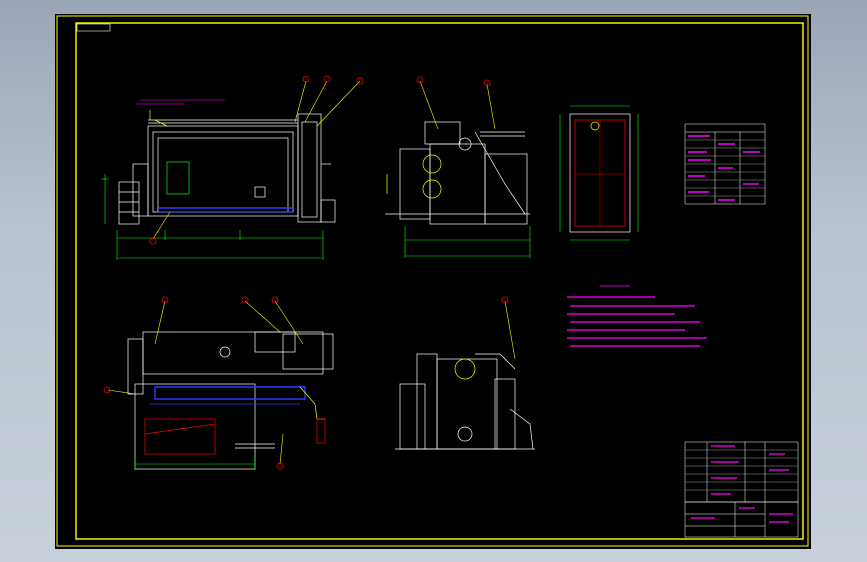 This screenshot has width=867, height=562. What do you see at coordinates (600, 173) in the screenshot?
I see `plan-view` at bounding box center [600, 173].